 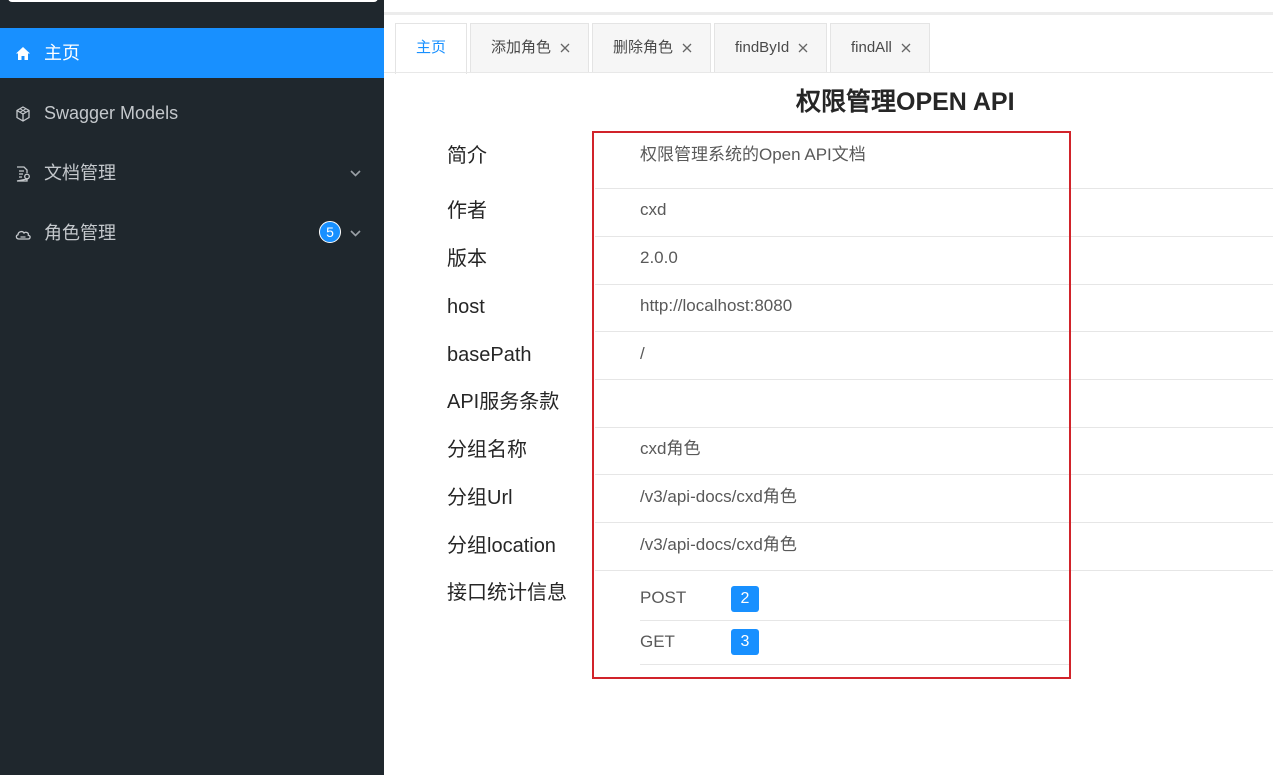 What do you see at coordinates (905, 102) in the screenshot?
I see `page-title: 权限管理OPEN API` at bounding box center [905, 102].